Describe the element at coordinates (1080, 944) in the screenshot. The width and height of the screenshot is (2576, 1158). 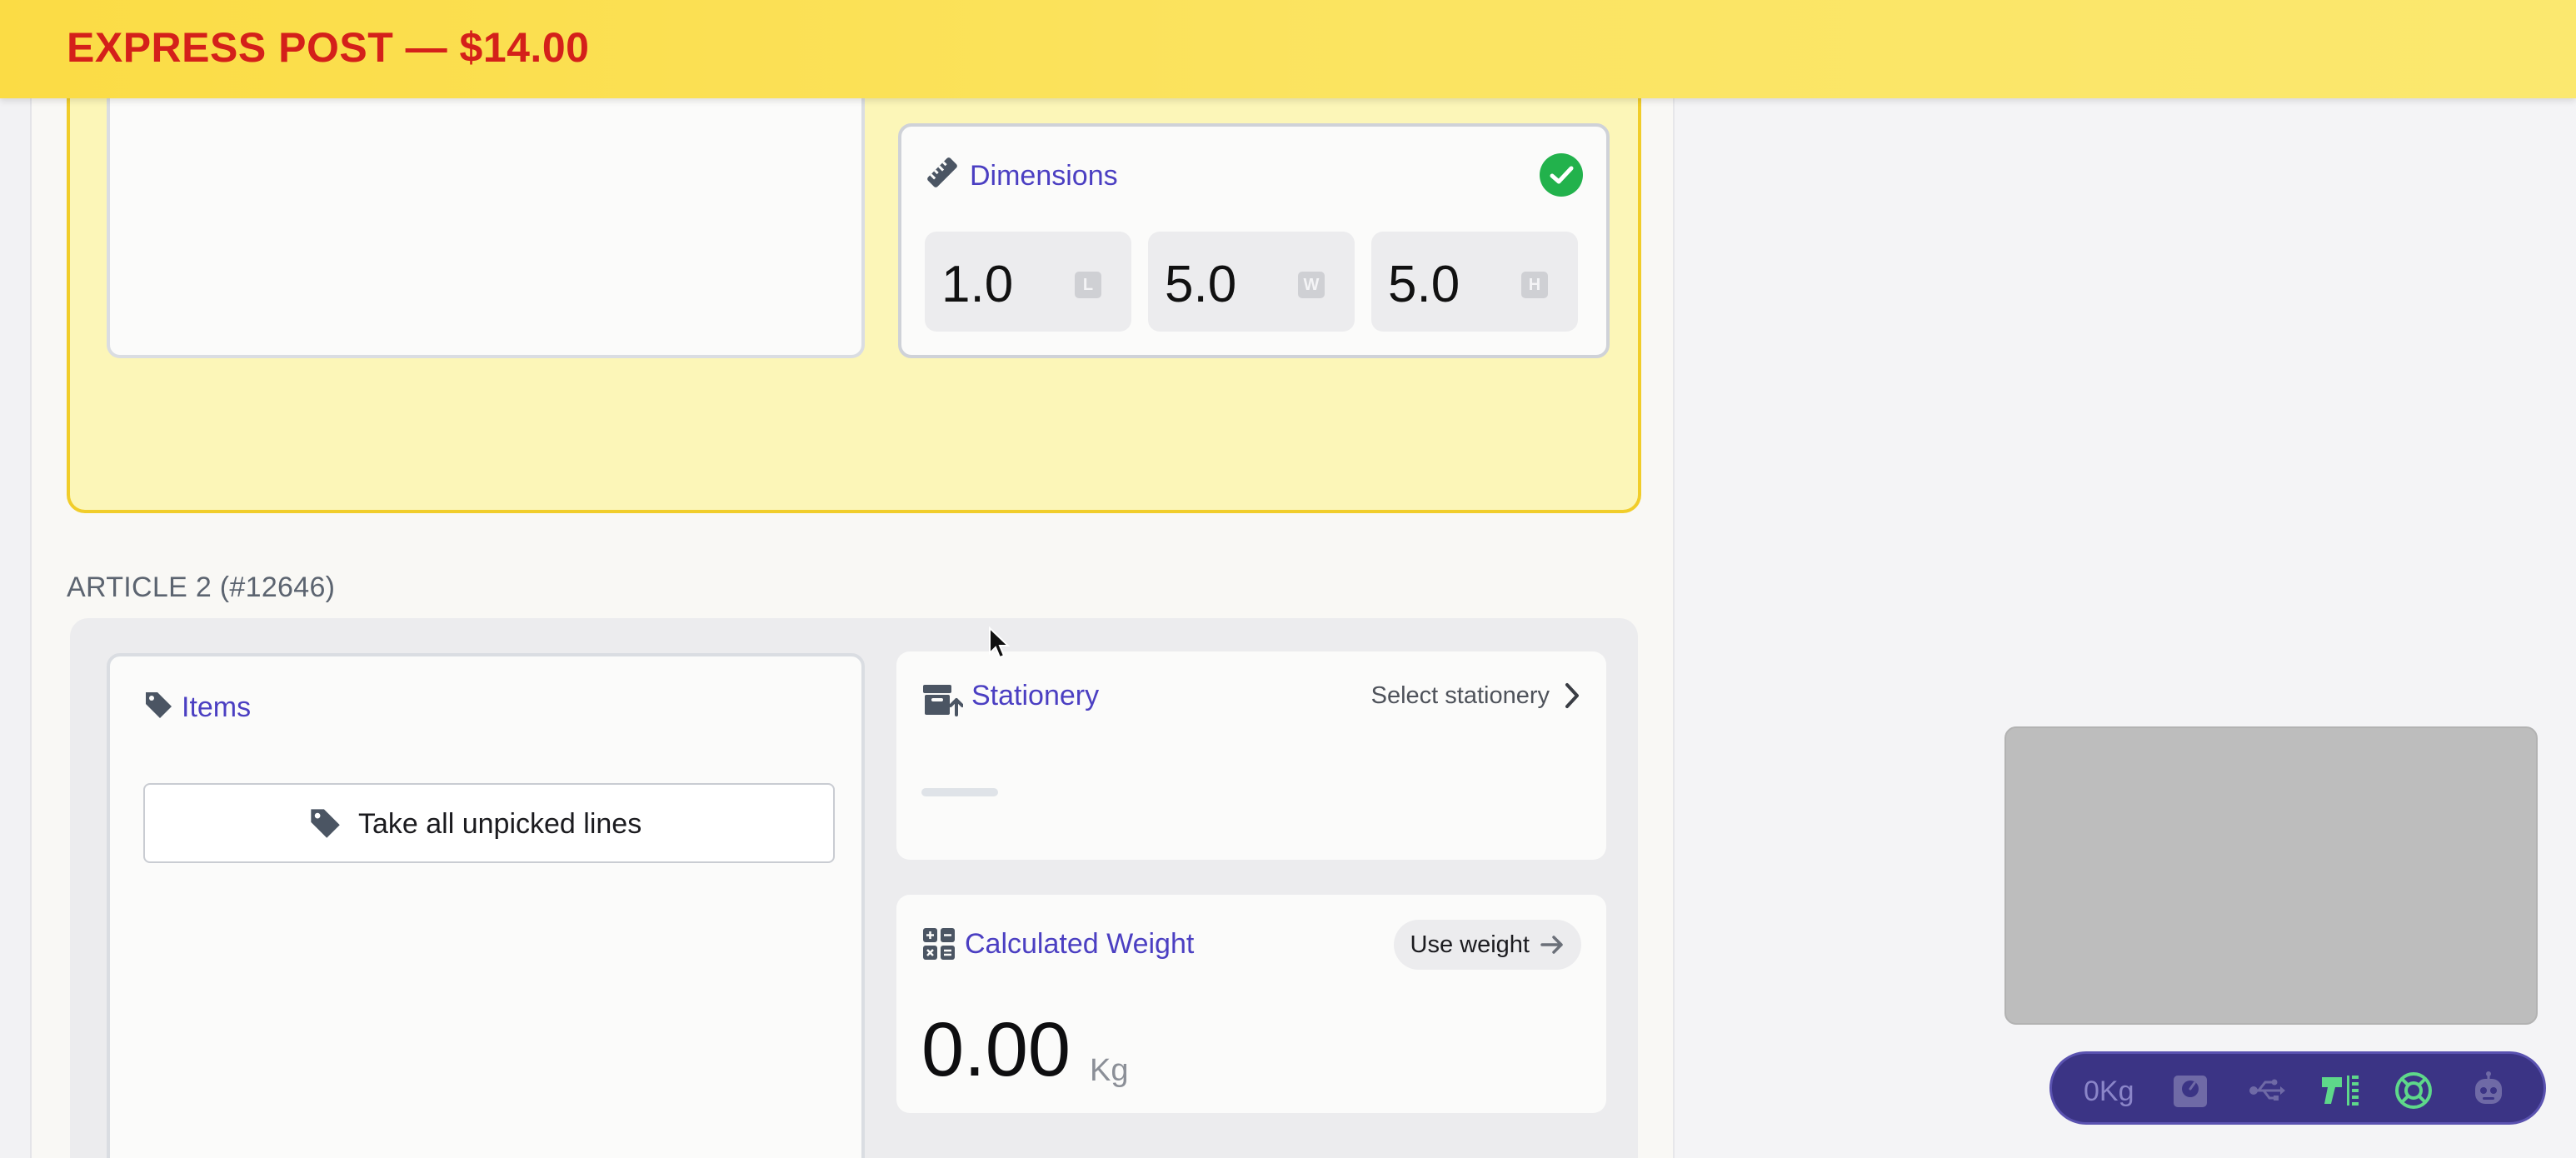
I see `calculated-weight-title: Calculated Weight` at that location.